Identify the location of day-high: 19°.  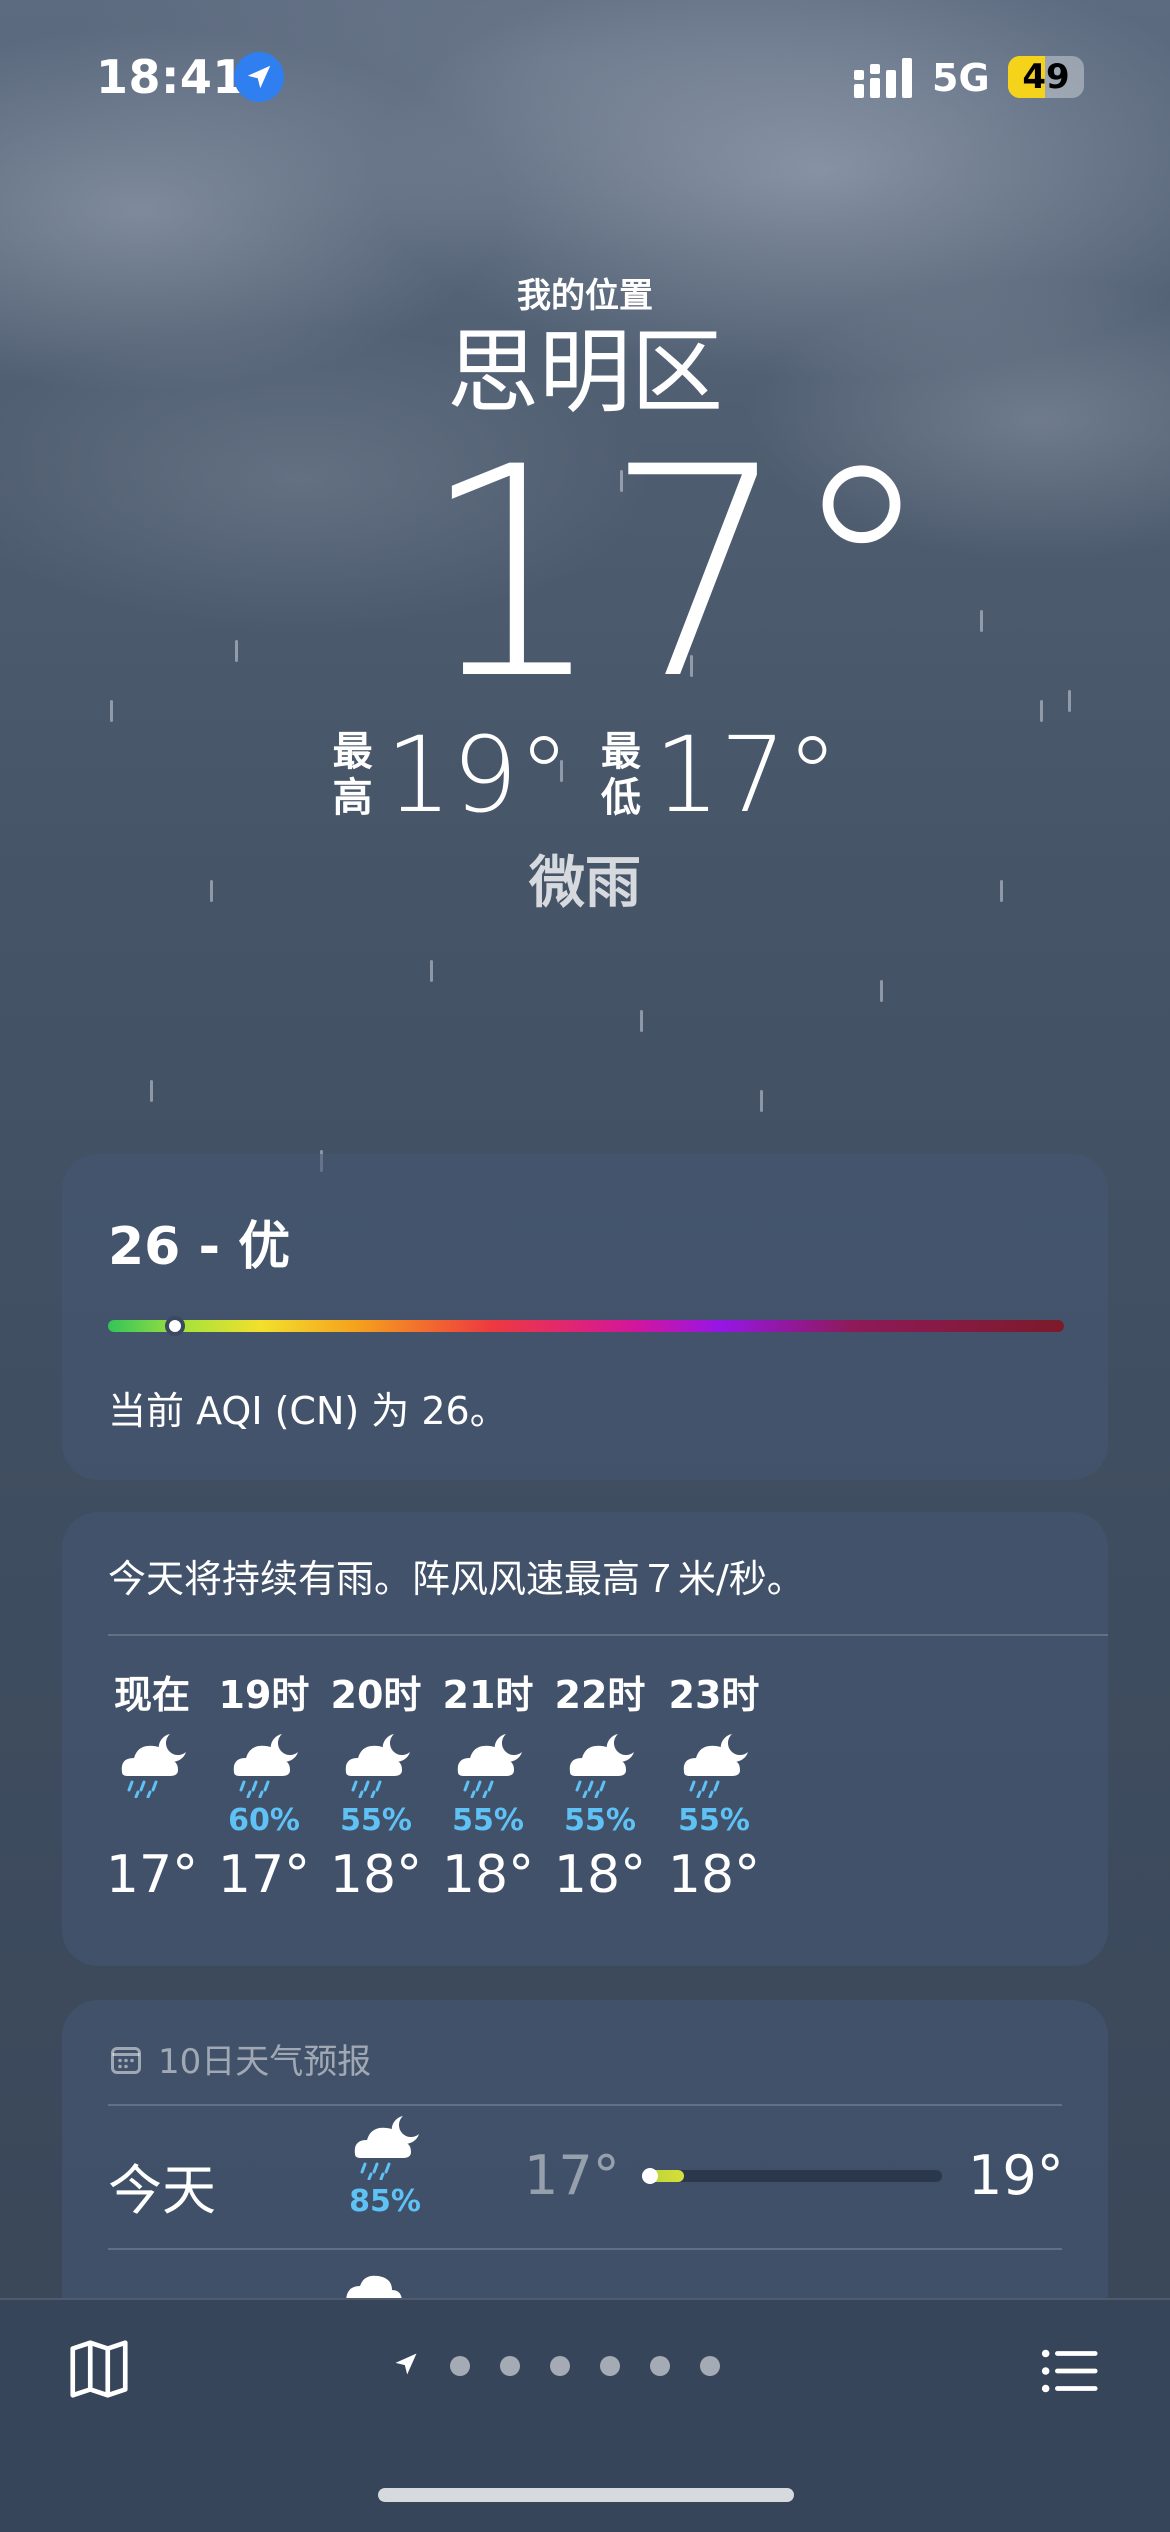
(1016, 2175).